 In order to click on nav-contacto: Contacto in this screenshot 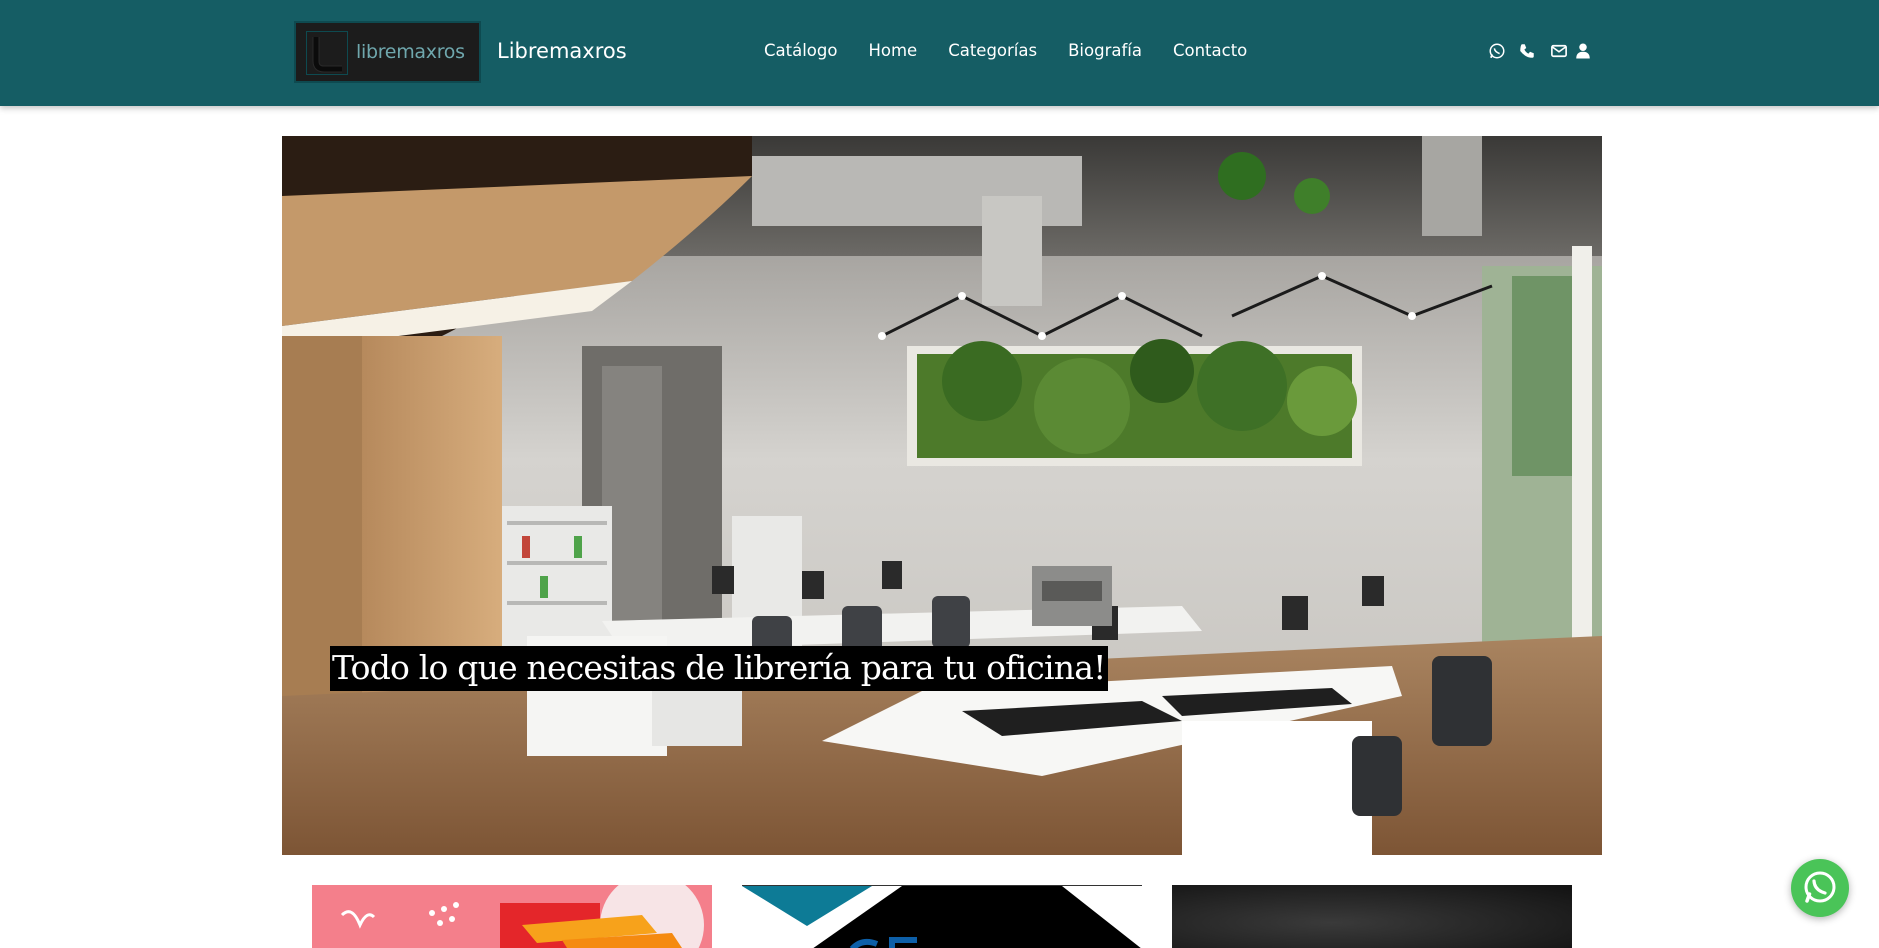, I will do `click(1210, 50)`.